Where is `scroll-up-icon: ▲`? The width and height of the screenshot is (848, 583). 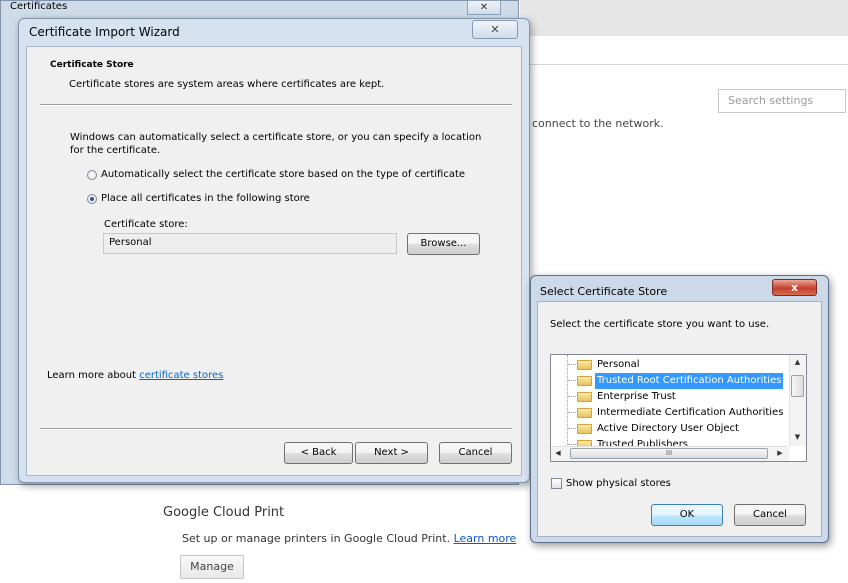 scroll-up-icon: ▲ is located at coordinates (797, 362).